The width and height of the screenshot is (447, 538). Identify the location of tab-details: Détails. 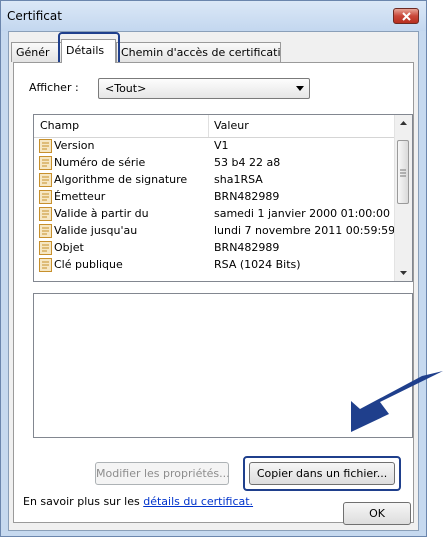
(88, 51).